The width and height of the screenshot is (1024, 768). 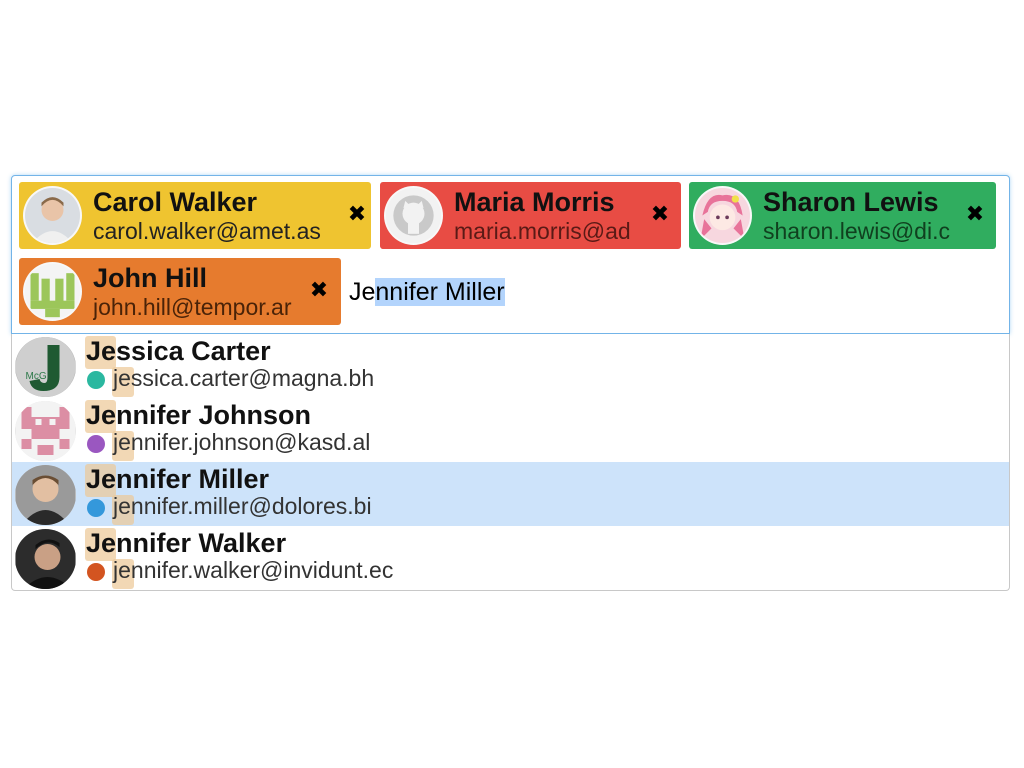 I want to click on token-sharon-lewis: Sharon Lewis sharon.lewis@di.c ✖, so click(x=842, y=215).